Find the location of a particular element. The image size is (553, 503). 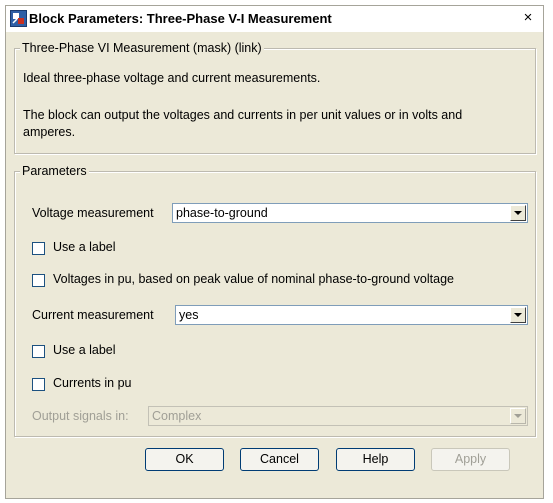

description-group-title: Three-Phase VI Measurement (mask) (link) is located at coordinates (142, 48).